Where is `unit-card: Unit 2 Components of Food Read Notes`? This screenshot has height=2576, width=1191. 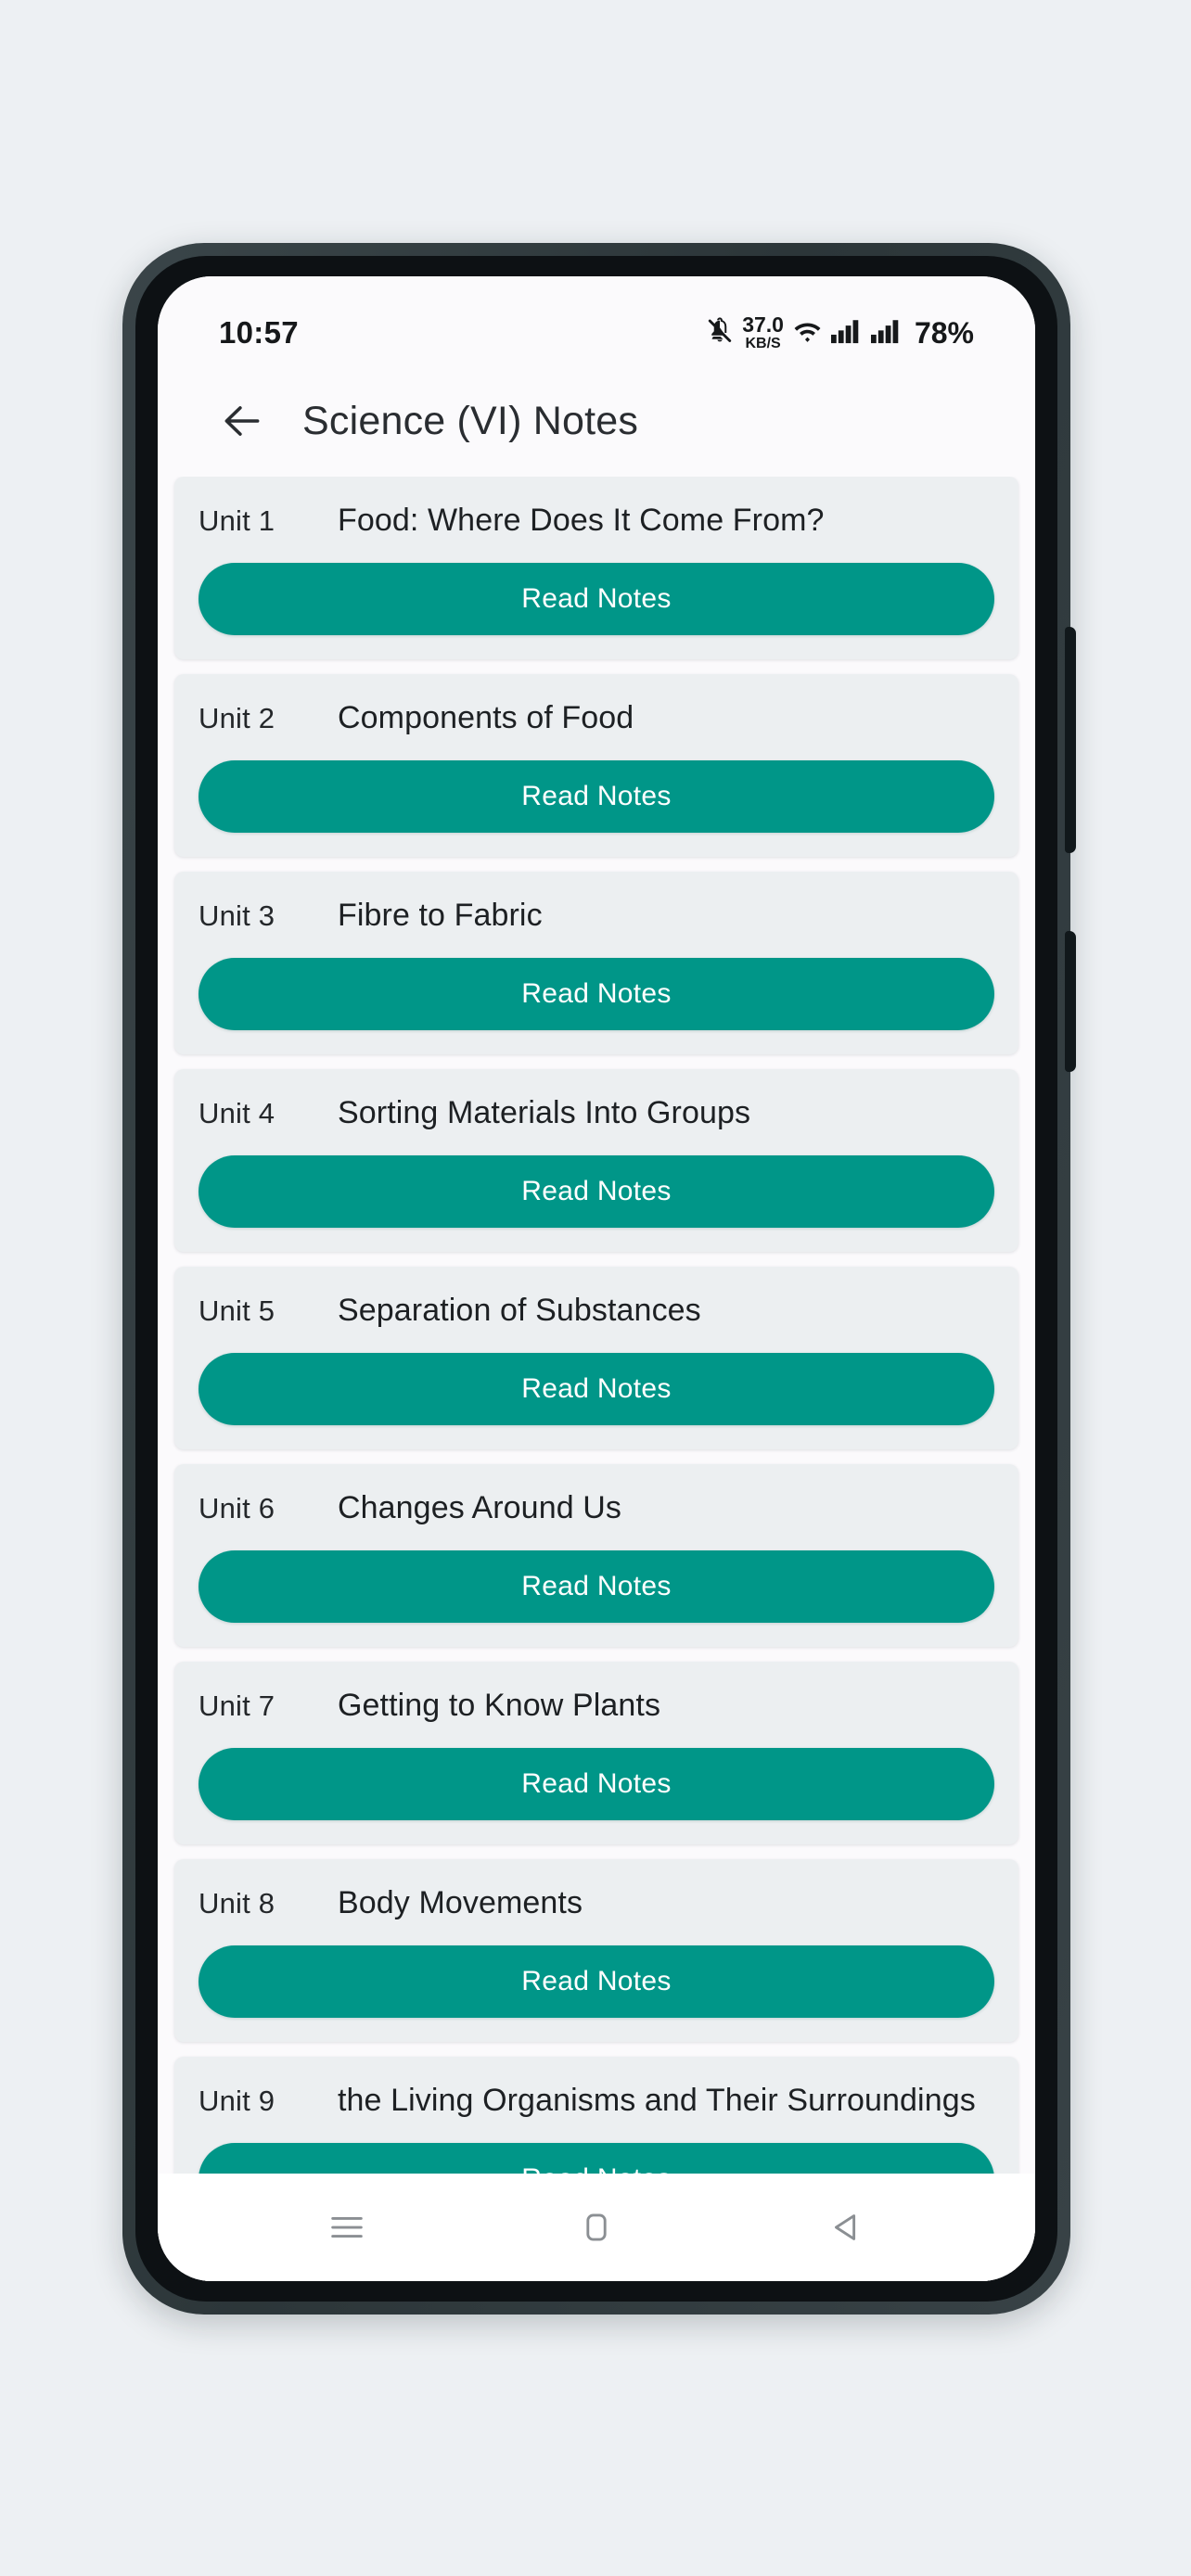
unit-card: Unit 2 Components of Food Read Notes is located at coordinates (596, 766).